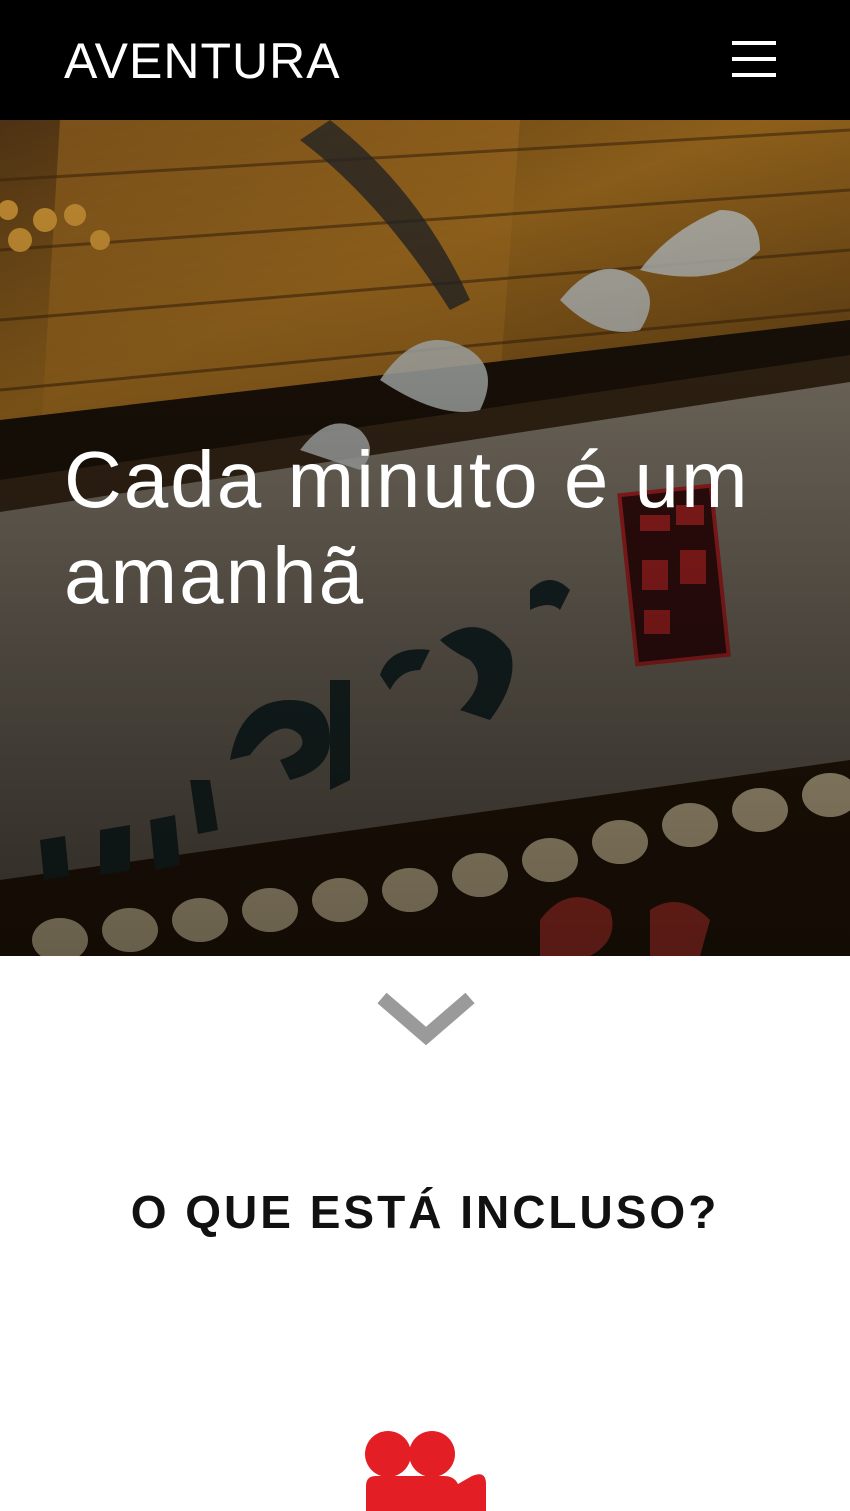 This screenshot has width=850, height=1511. I want to click on brand-logo-text: AVENTURA, so click(202, 61).